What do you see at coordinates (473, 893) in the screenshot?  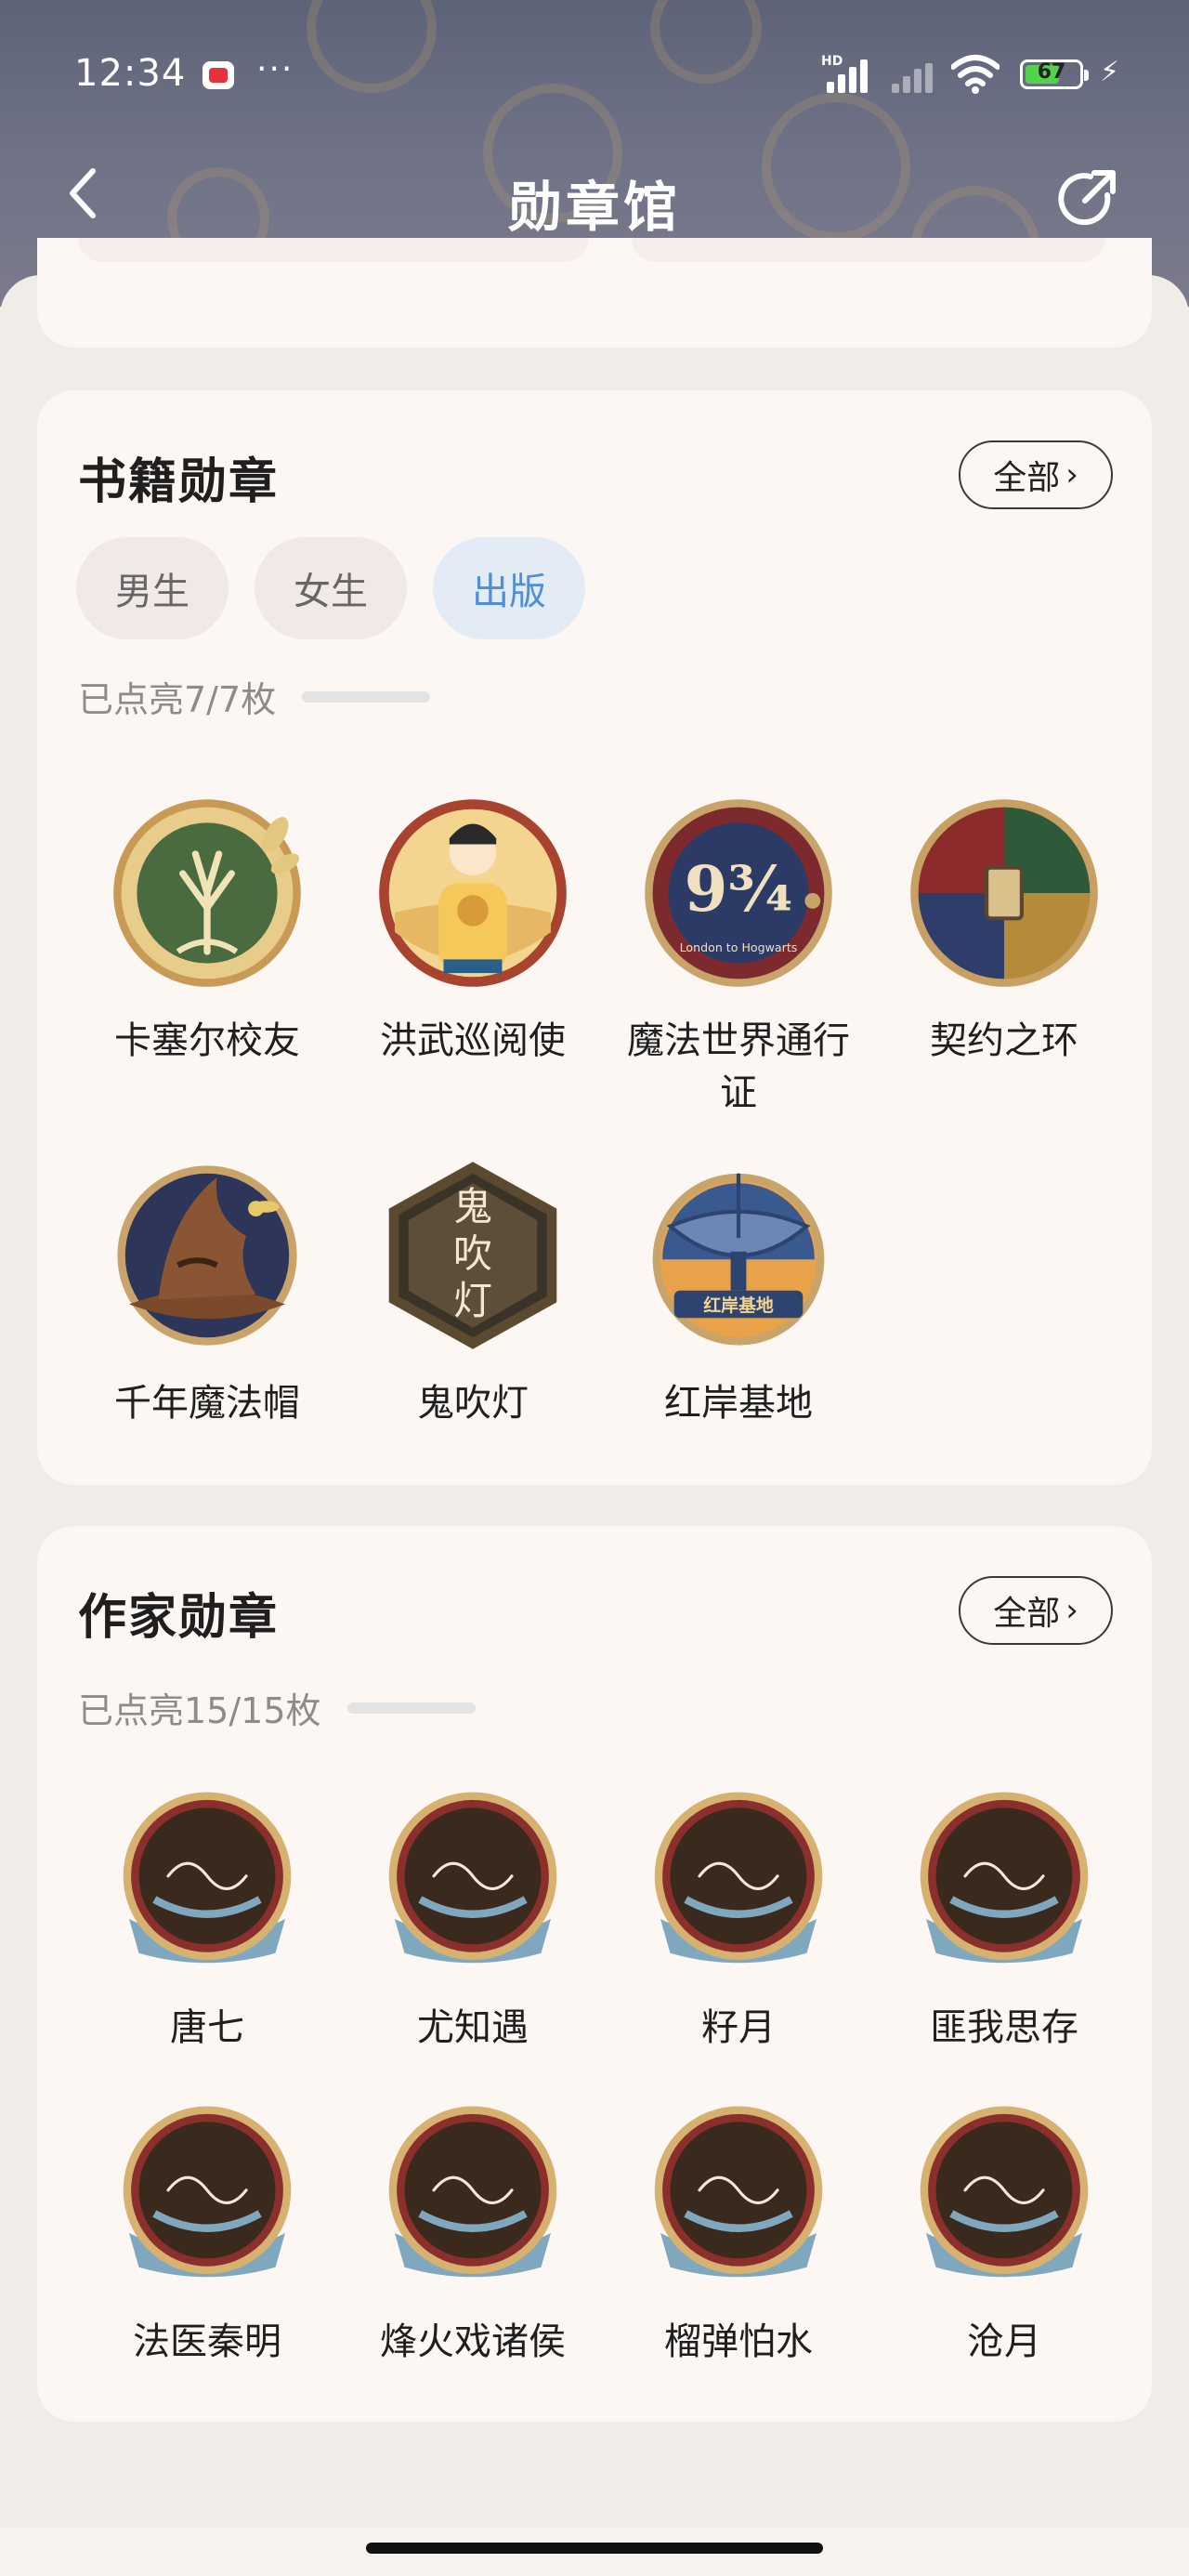 I see `emperor-badge-icon` at bounding box center [473, 893].